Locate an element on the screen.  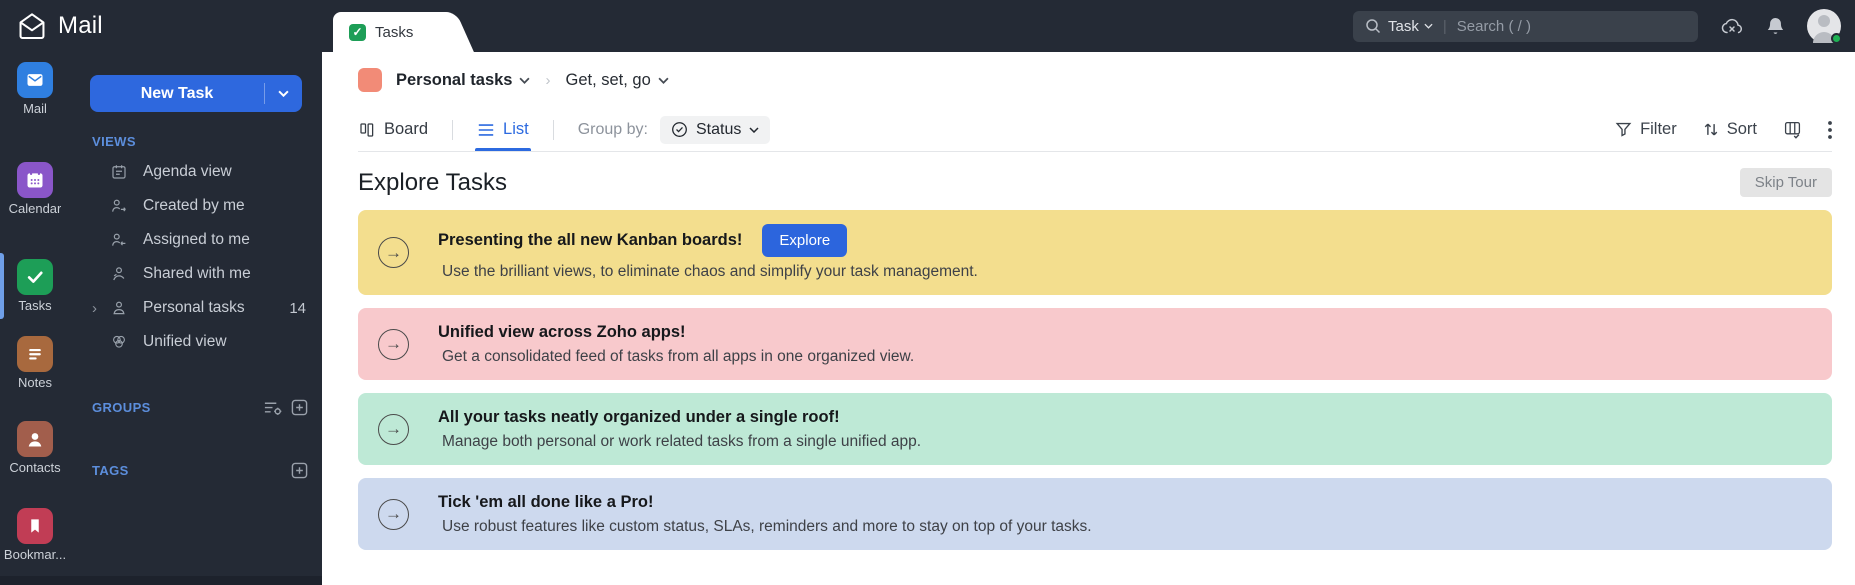
search-icon is located at coordinates (1373, 26).